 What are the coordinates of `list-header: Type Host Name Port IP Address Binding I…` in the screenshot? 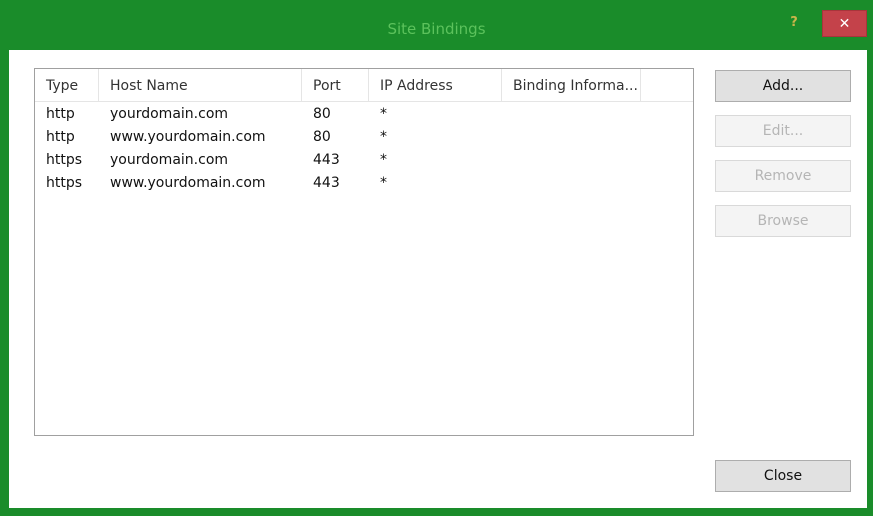 It's located at (364, 85).